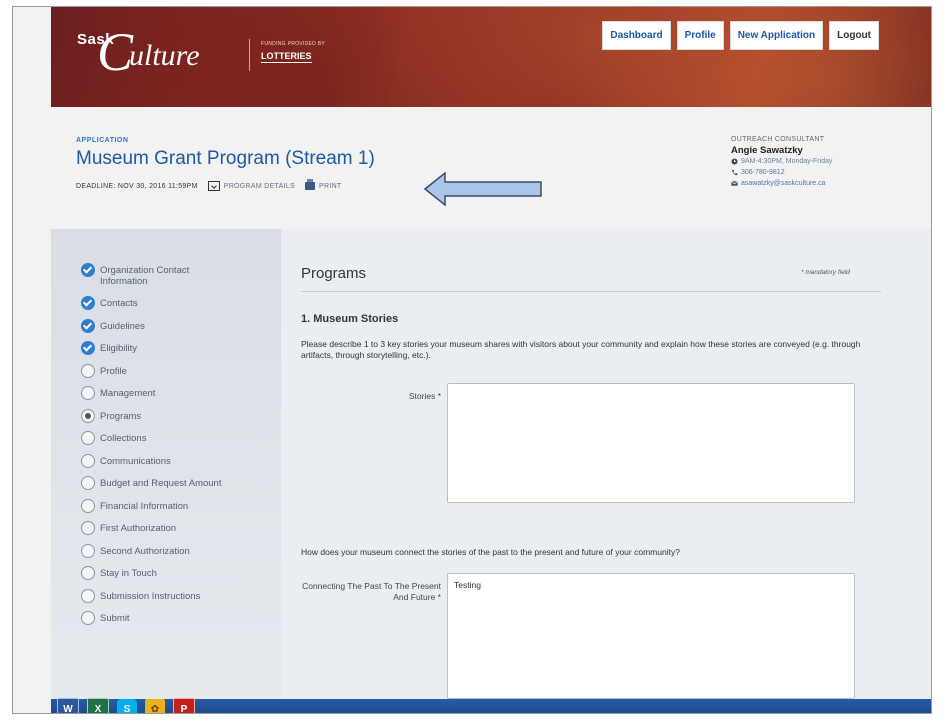 The height and width of the screenshot is (726, 948). Describe the element at coordinates (118, 348) in the screenshot. I see `sidebar-step-label: Eligibility` at that location.